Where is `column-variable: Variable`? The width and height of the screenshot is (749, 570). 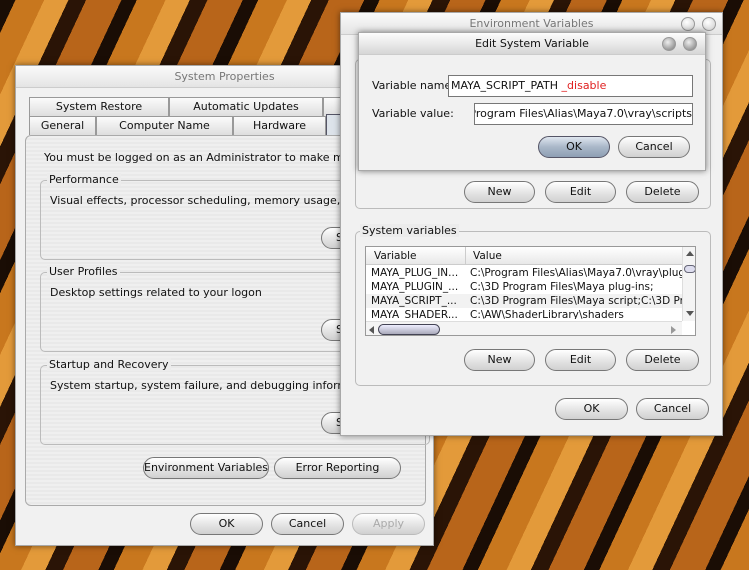 column-variable: Variable is located at coordinates (395, 256).